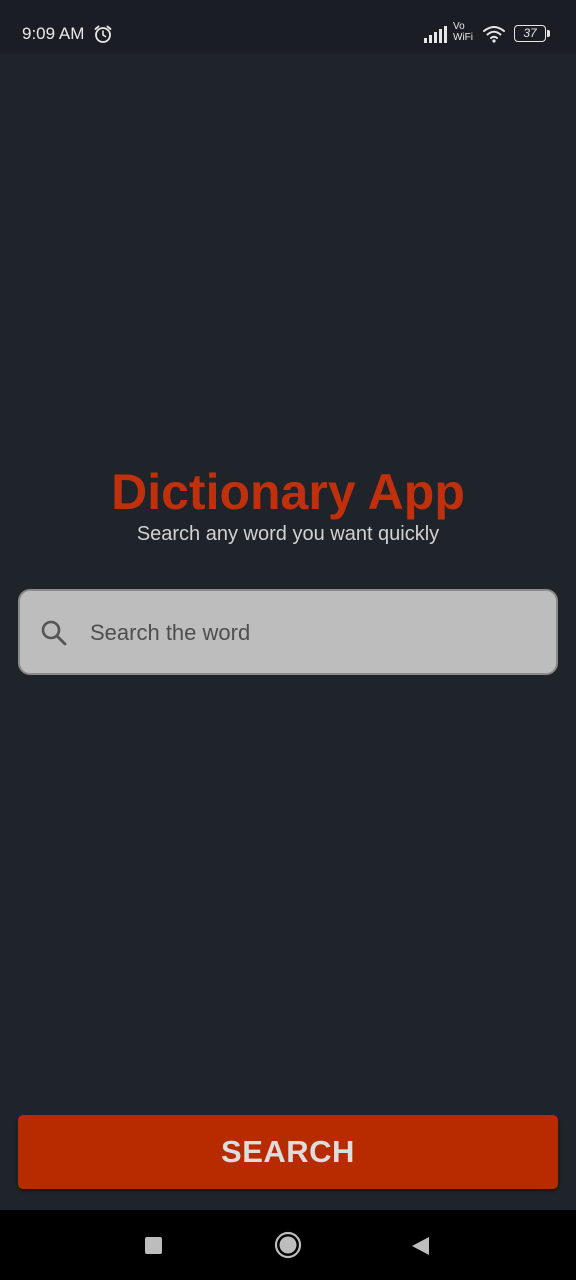  What do you see at coordinates (530, 33) in the screenshot?
I see `battery-level: 37` at bounding box center [530, 33].